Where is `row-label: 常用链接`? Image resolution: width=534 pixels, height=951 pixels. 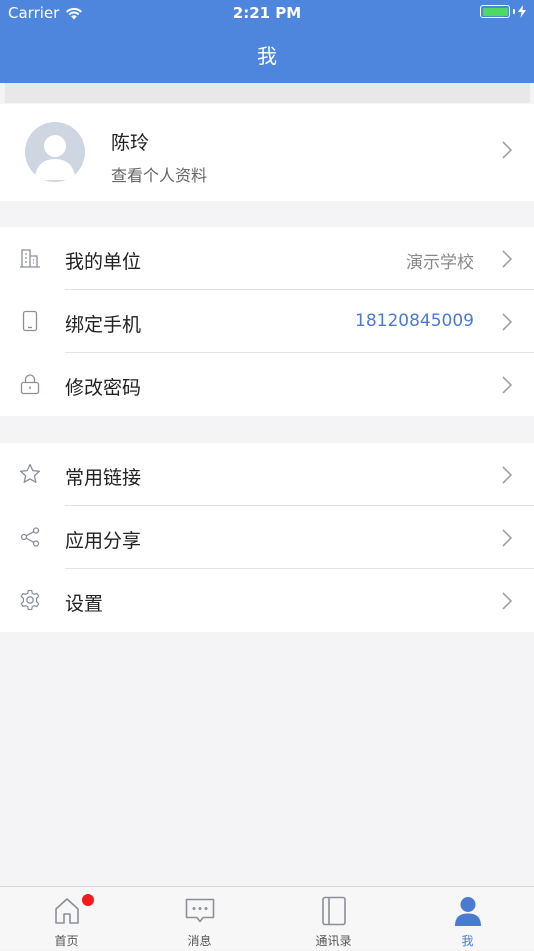
row-label: 常用链接 is located at coordinates (103, 478).